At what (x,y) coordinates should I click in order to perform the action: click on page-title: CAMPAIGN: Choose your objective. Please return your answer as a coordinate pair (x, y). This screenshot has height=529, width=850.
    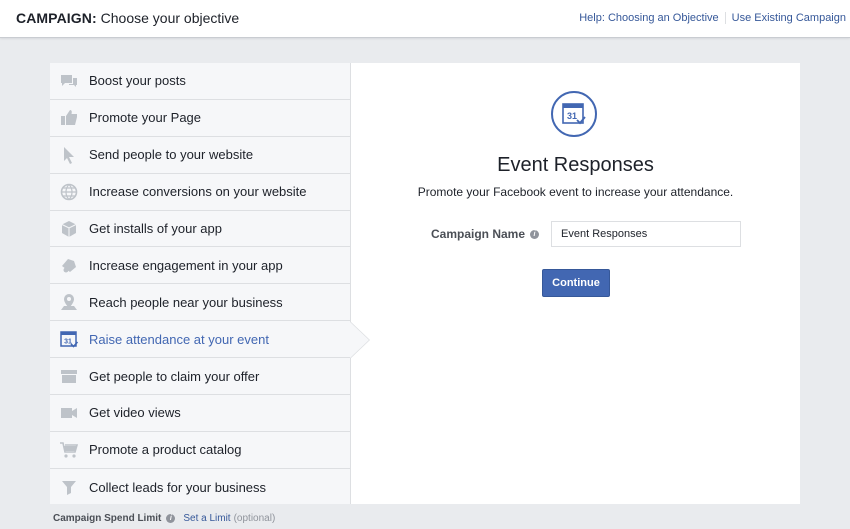
    Looking at the image, I should click on (127, 18).